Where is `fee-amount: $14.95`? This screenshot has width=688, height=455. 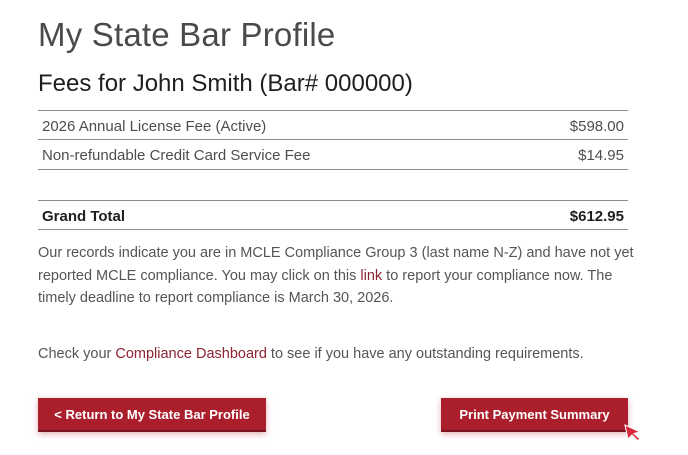 fee-amount: $14.95 is located at coordinates (601, 155).